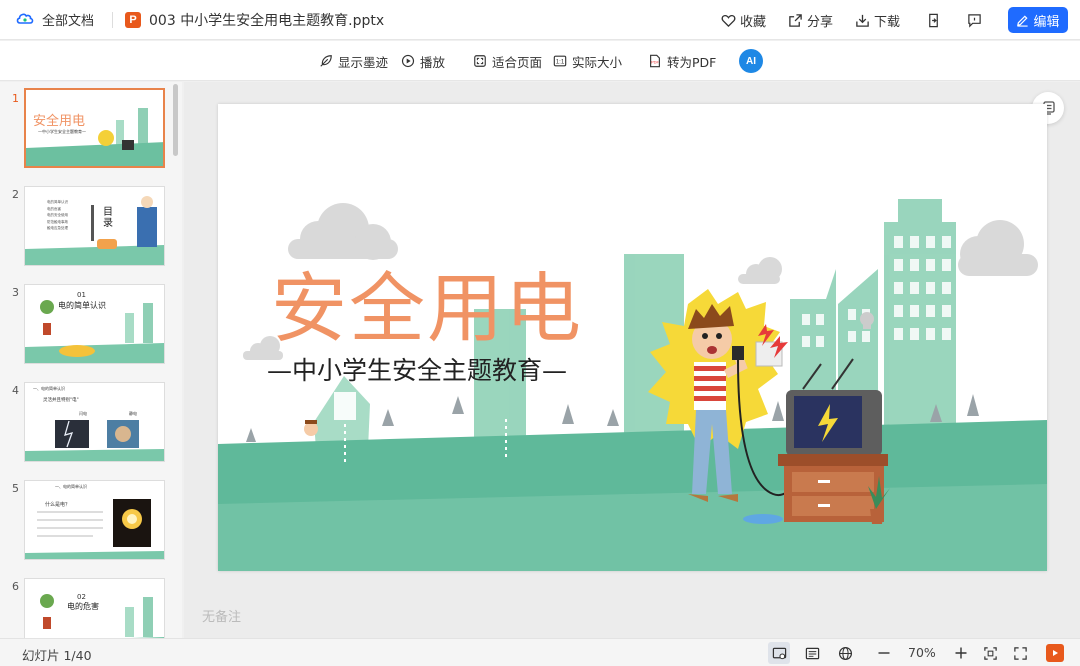 Image resolution: width=1080 pixels, height=666 pixels. Describe the element at coordinates (57, 202) in the screenshot. I see `contents-item: 电的简单认识` at that location.